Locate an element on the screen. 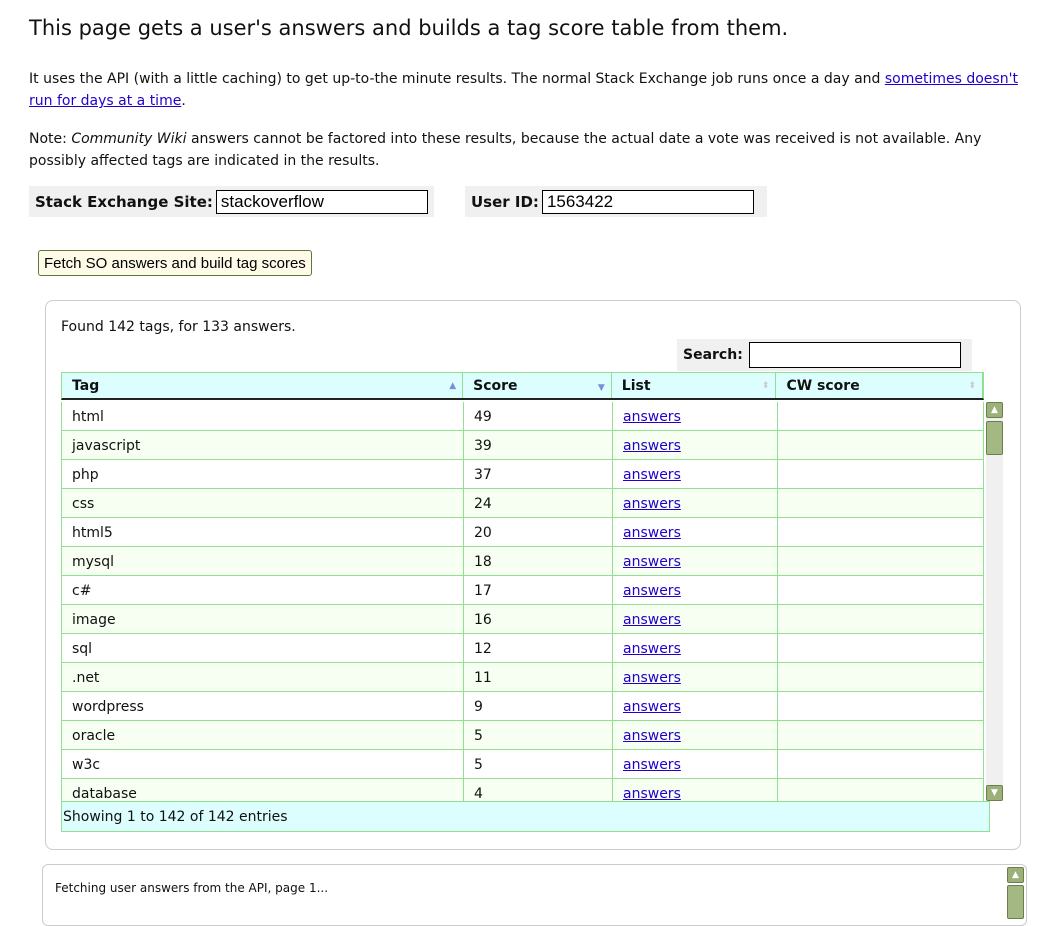 This screenshot has height=926, width=1063. tag-cell: php is located at coordinates (262, 474).